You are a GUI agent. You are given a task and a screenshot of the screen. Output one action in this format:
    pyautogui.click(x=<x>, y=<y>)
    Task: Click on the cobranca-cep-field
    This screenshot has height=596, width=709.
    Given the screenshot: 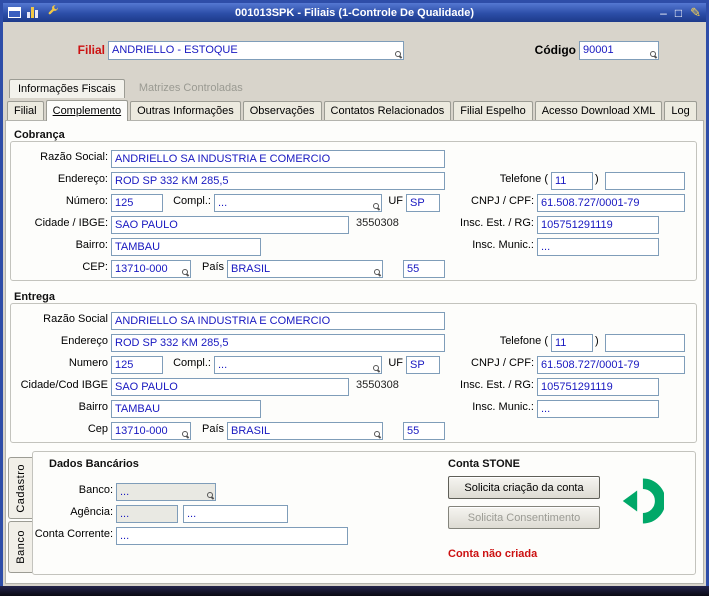 What is the action you would take?
    pyautogui.click(x=151, y=268)
    